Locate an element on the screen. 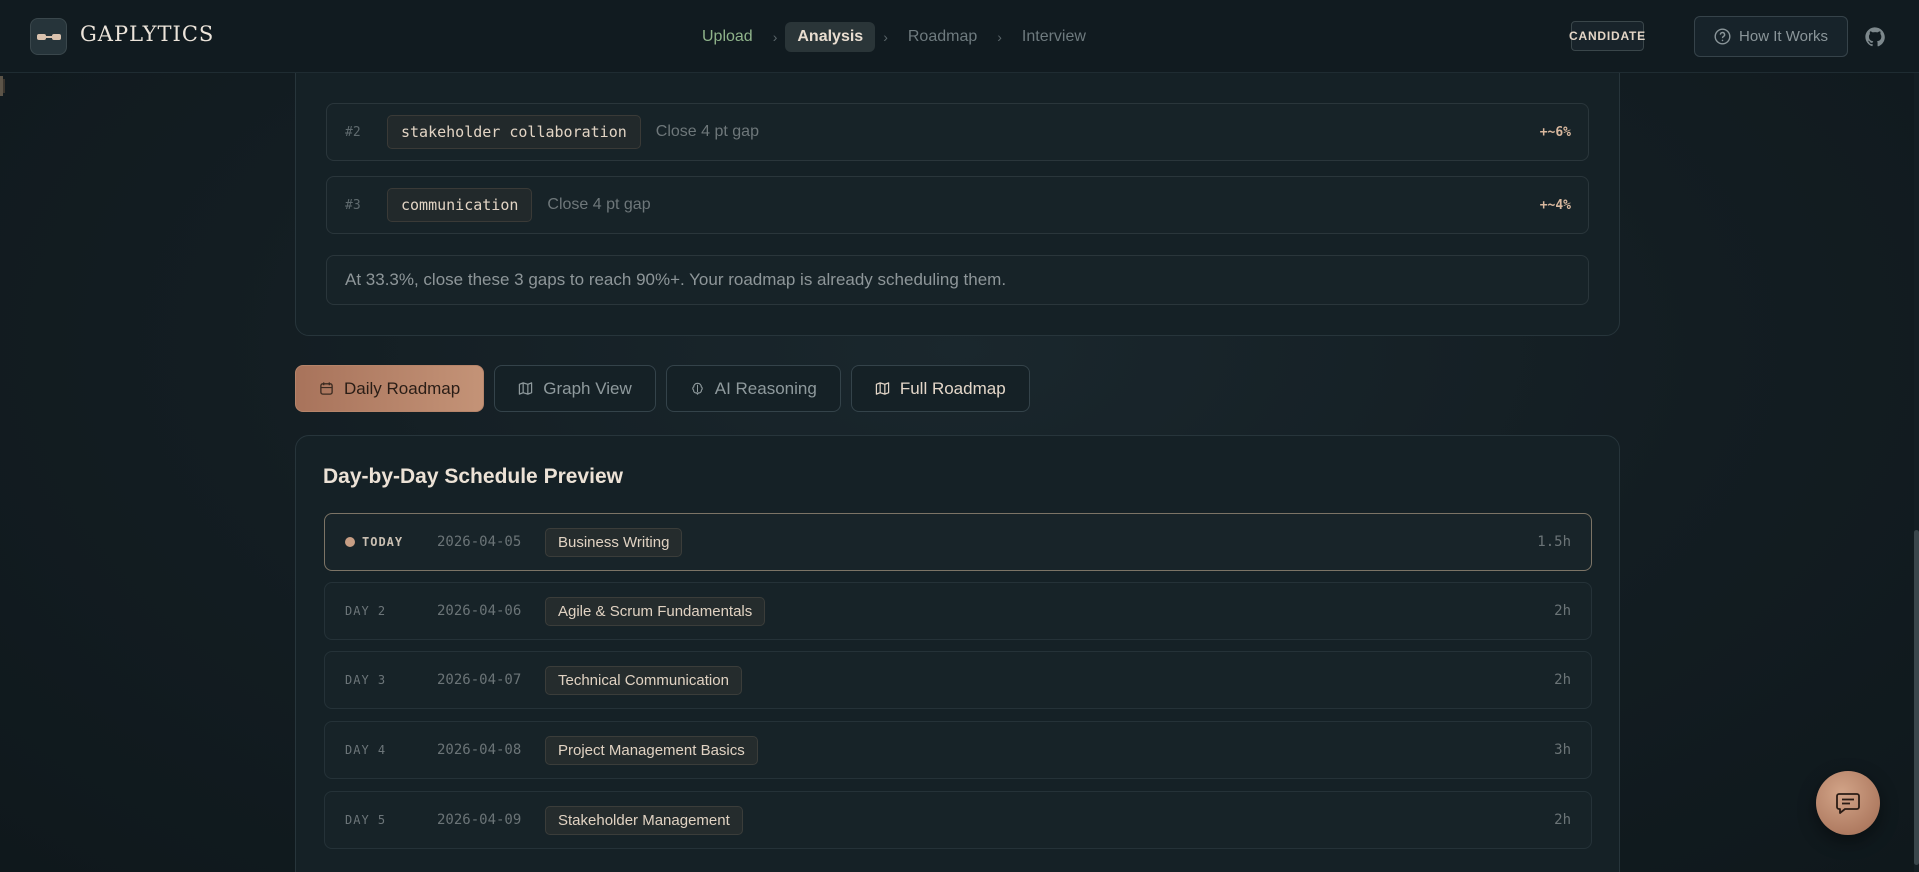  day-label: DAY 5 is located at coordinates (366, 820).